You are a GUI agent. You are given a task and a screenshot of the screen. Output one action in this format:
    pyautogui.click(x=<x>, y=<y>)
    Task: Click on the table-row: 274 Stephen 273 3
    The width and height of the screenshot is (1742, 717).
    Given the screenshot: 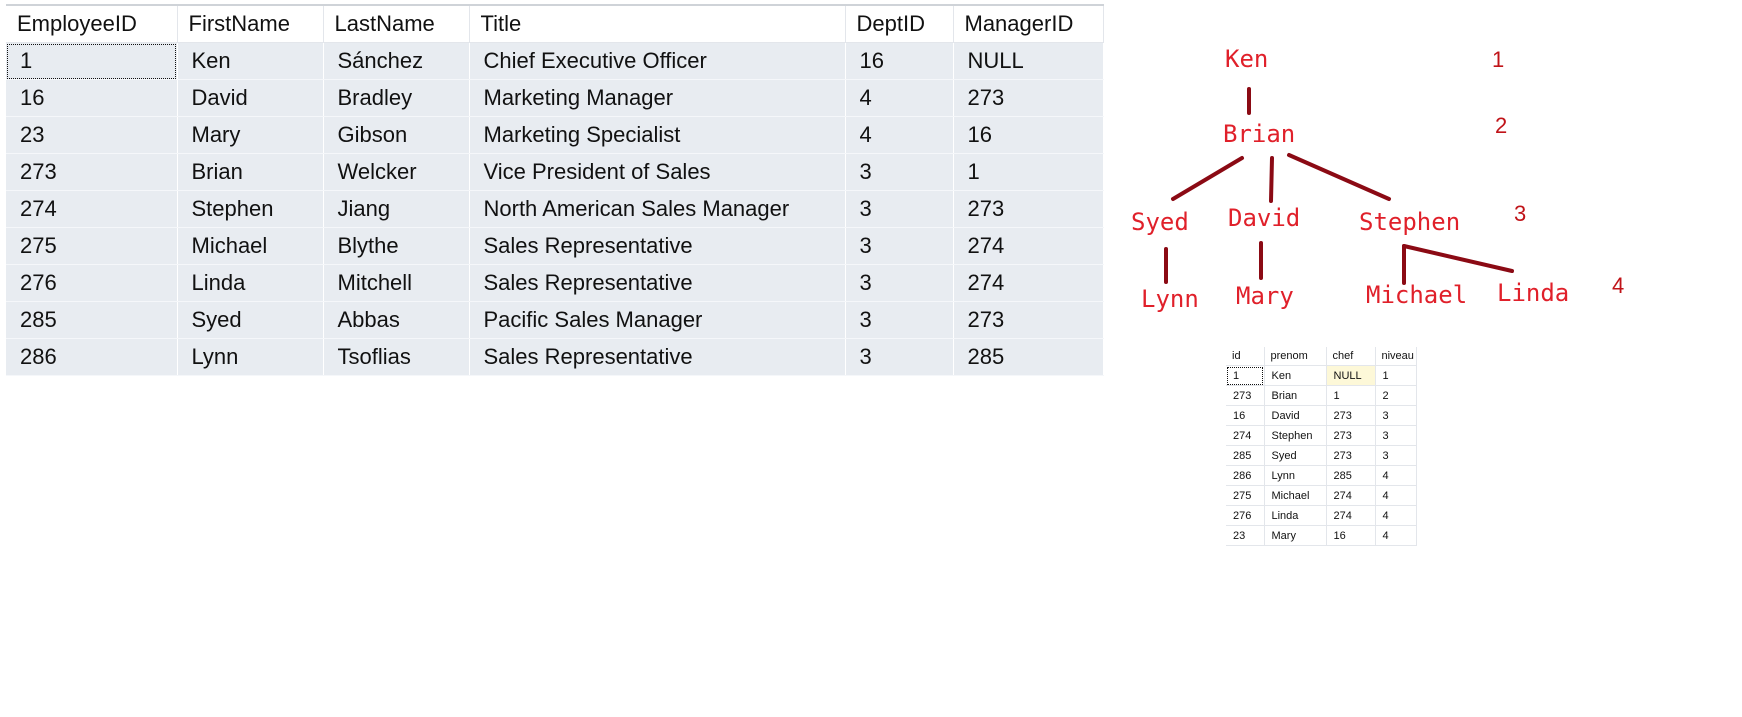 What is the action you would take?
    pyautogui.click(x=1321, y=435)
    